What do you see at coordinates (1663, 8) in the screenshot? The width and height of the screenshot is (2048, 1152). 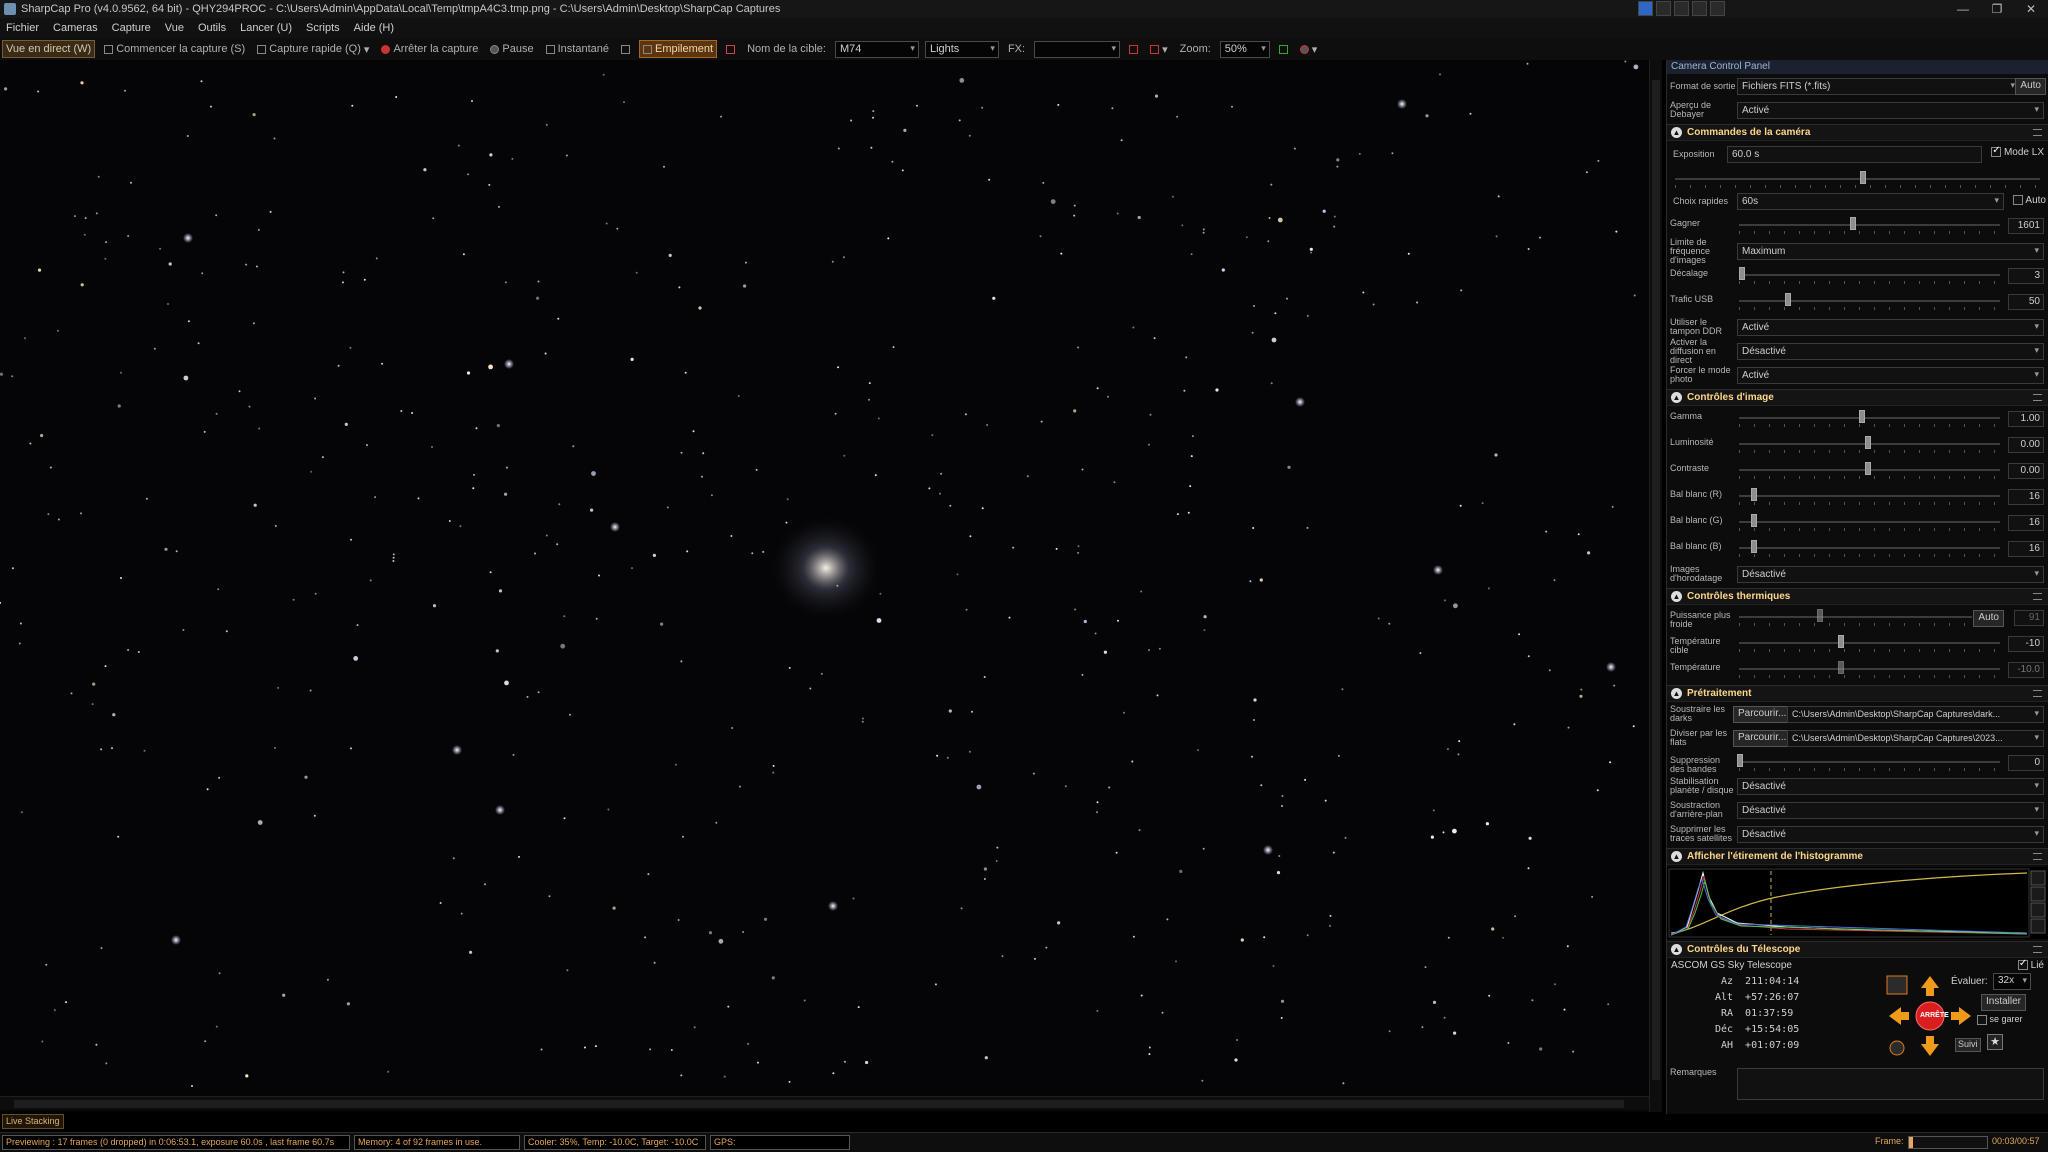 I see `help-icon` at bounding box center [1663, 8].